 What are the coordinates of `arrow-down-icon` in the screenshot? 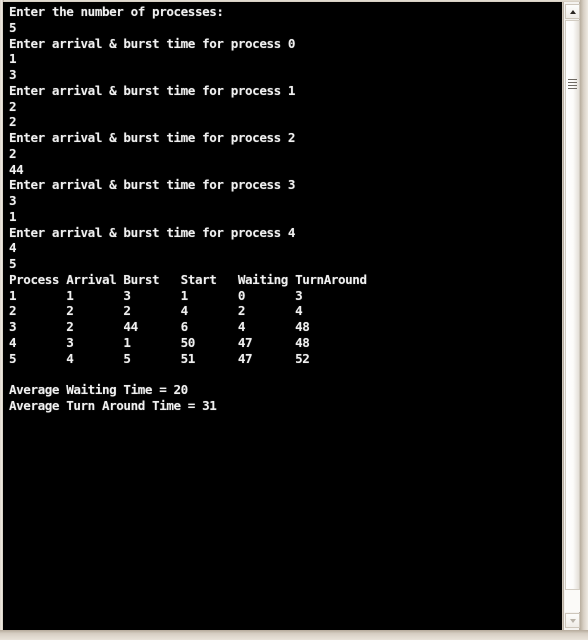 It's located at (572, 620).